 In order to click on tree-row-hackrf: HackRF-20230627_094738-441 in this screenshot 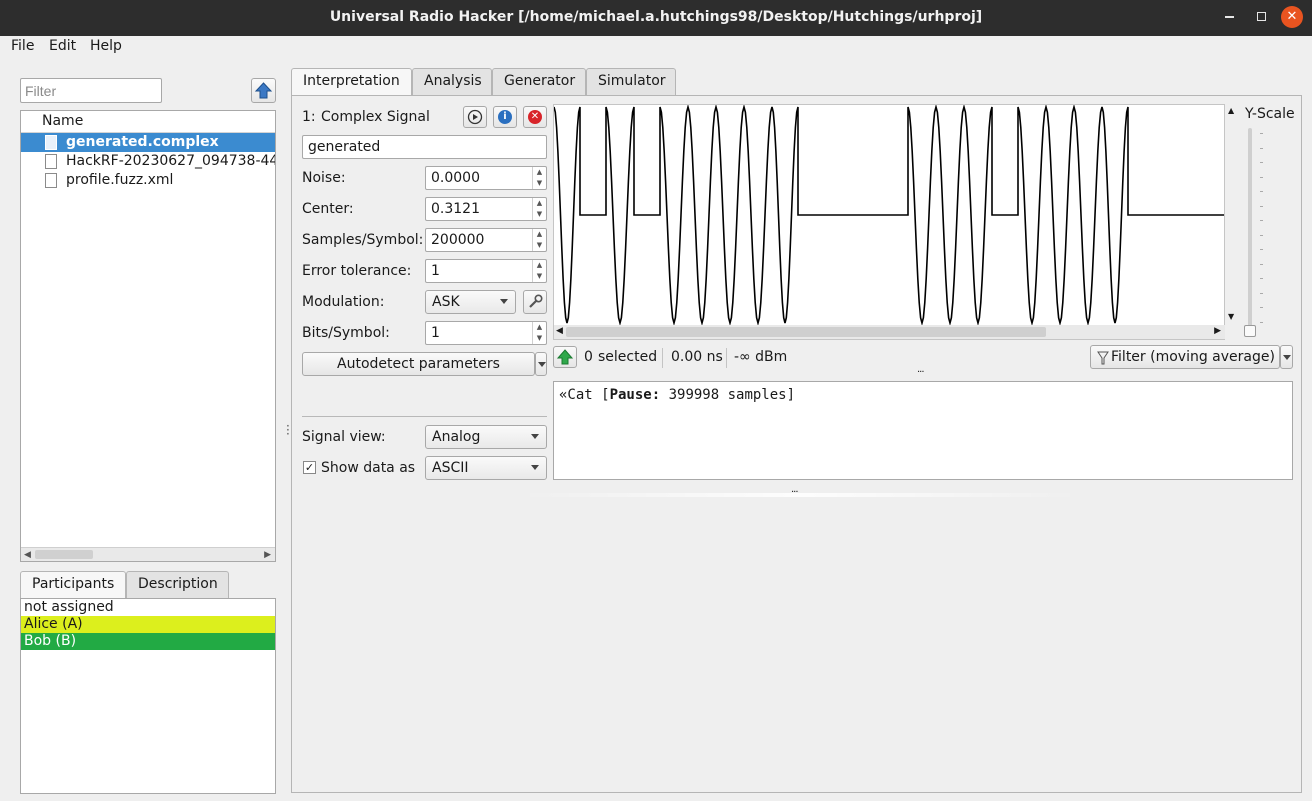, I will do `click(148, 161)`.